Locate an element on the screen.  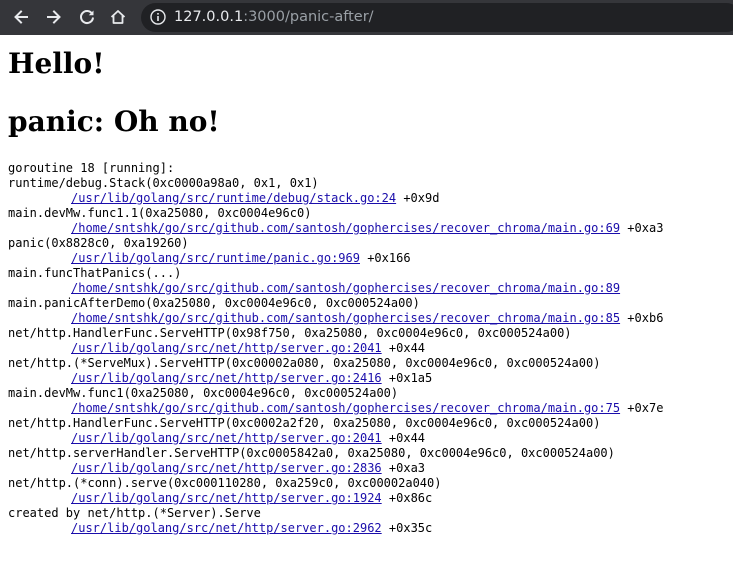
forward-button is located at coordinates (54, 17).